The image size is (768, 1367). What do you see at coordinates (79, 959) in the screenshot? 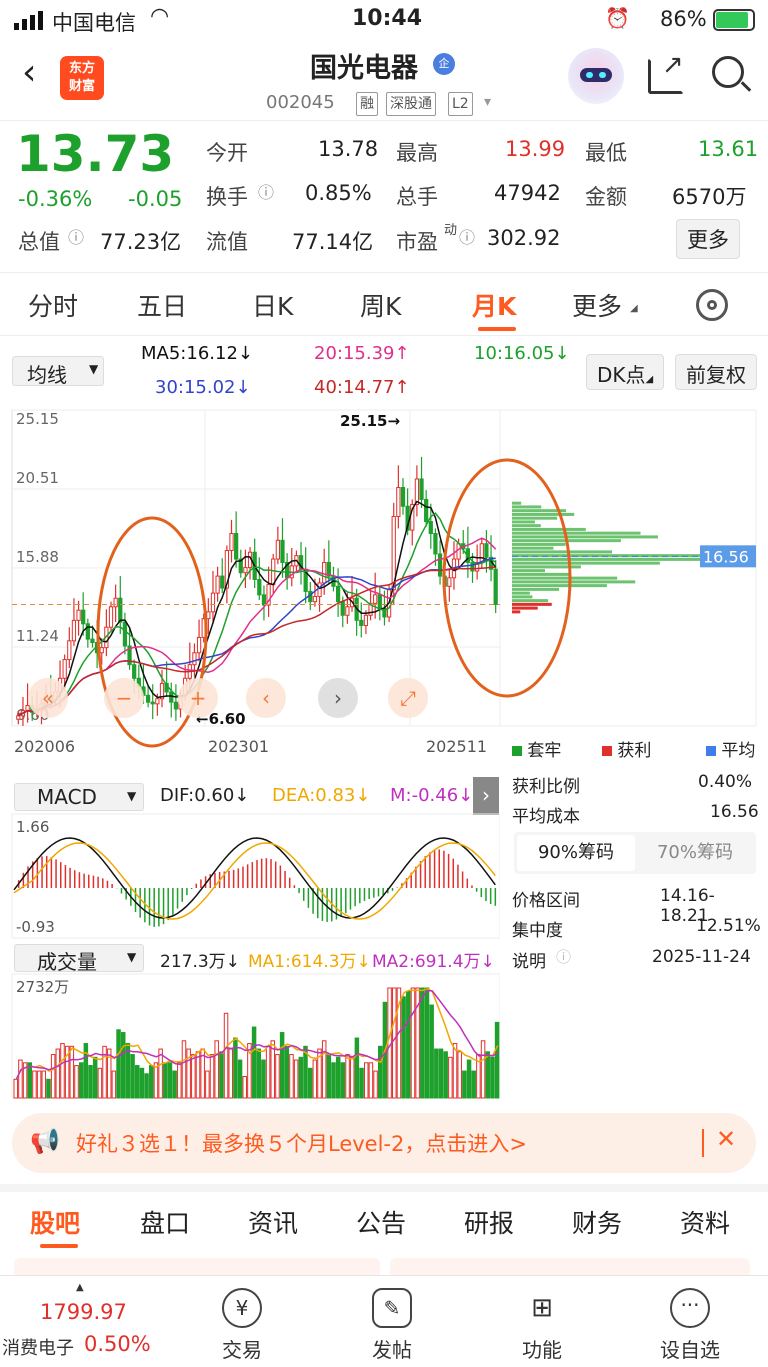
I see `volume-select: 成交量 ▼` at bounding box center [79, 959].